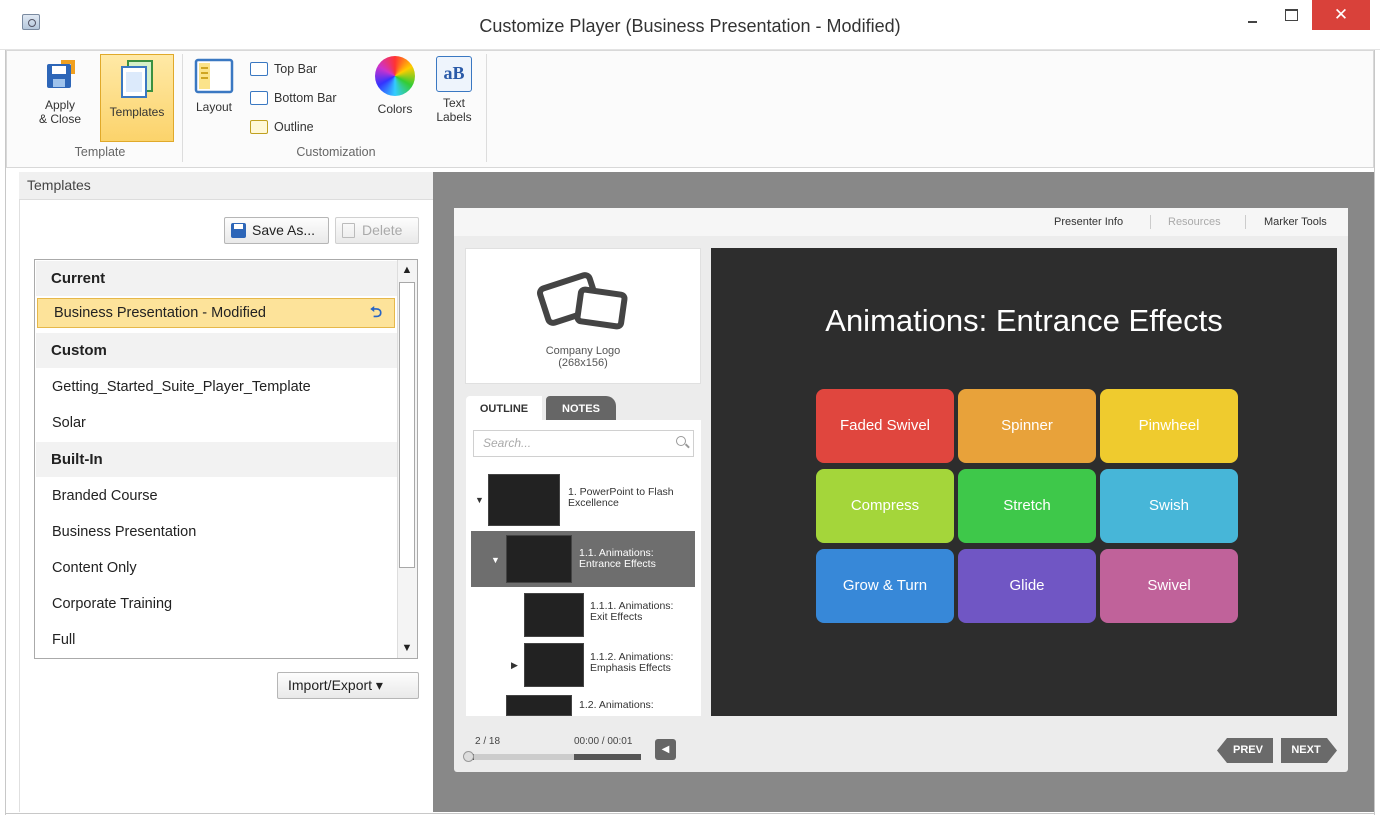  Describe the element at coordinates (336, 152) in the screenshot. I see `group-customization-label: Customization` at that location.